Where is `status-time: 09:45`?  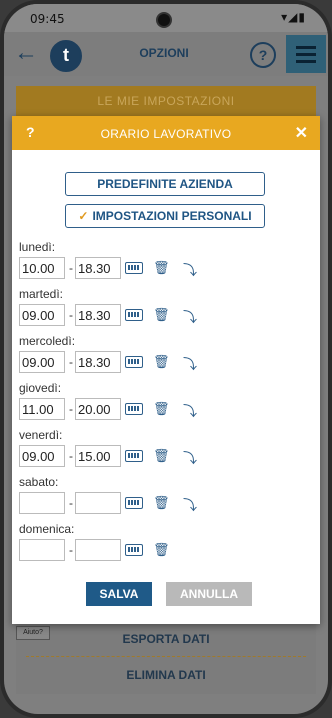
status-time: 09:45 is located at coordinates (47, 19).